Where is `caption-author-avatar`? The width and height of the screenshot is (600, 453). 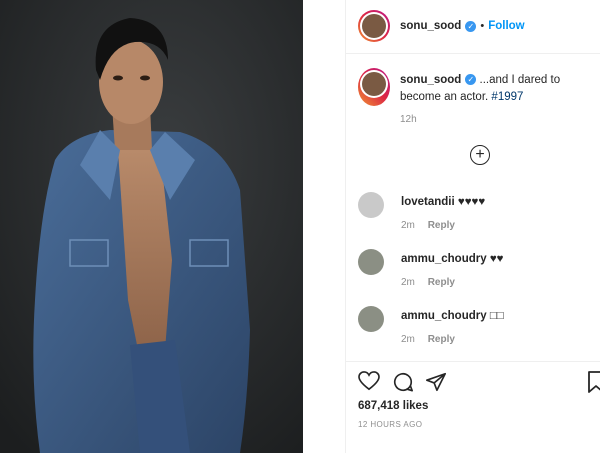 caption-author-avatar is located at coordinates (374, 87).